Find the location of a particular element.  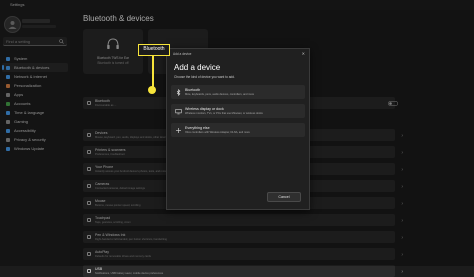

close-icon: ✕ is located at coordinates (303, 53).